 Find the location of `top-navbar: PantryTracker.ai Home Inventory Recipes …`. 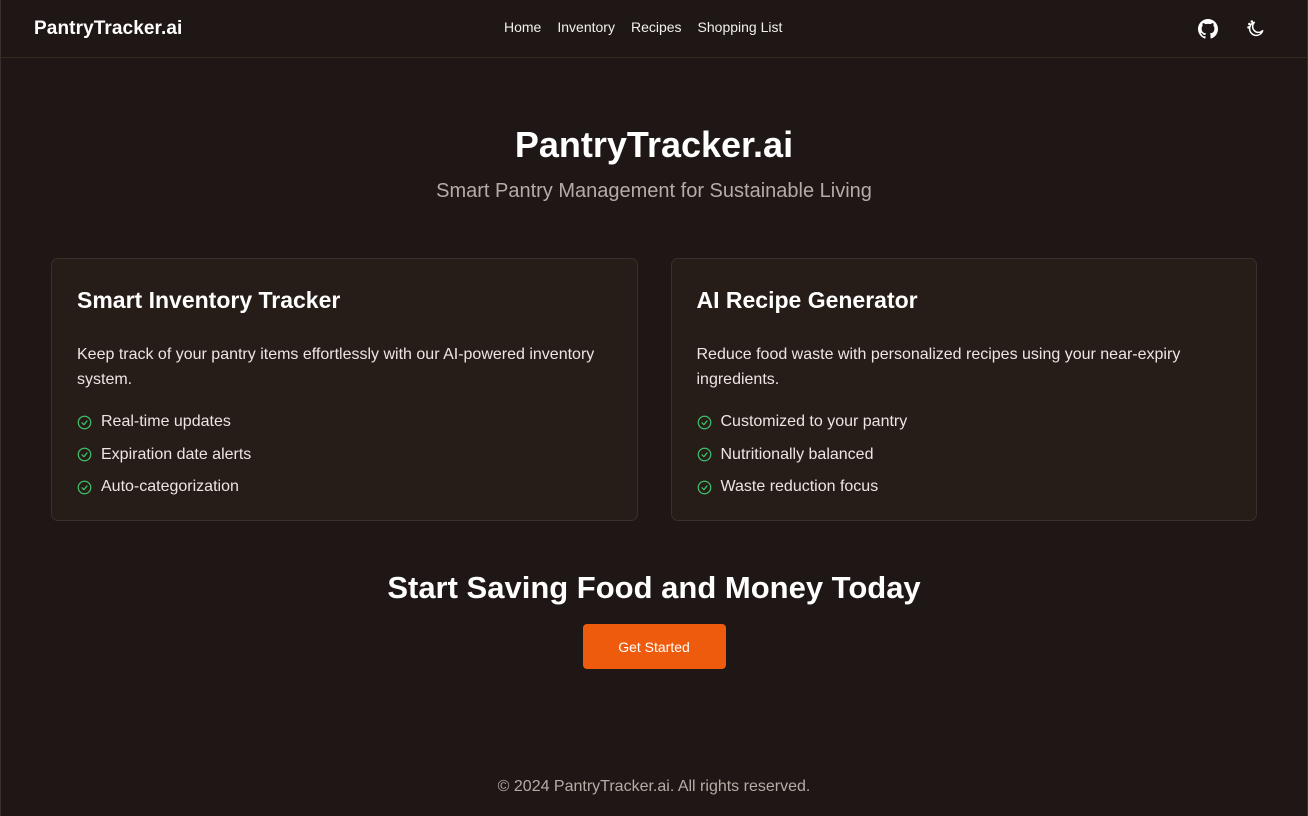

top-navbar: PantryTracker.ai Home Inventory Recipes … is located at coordinates (654, 29).